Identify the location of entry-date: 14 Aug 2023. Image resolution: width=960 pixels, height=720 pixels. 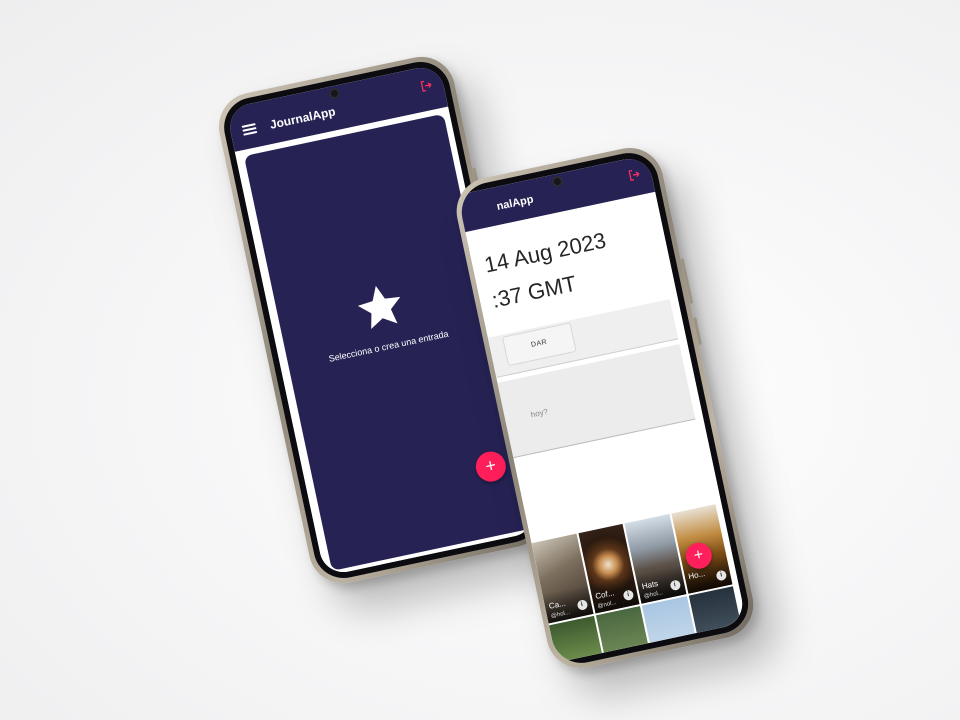
(545, 252).